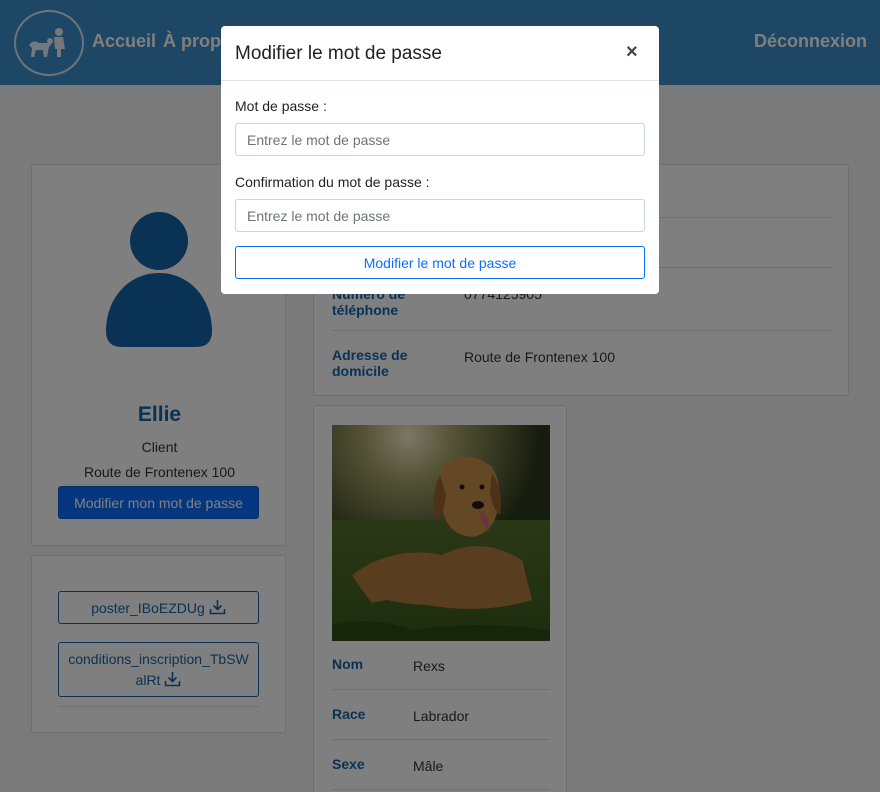 Image resolution: width=880 pixels, height=792 pixels. I want to click on confirm-password-label: Confirmation du mot de passe :, so click(332, 182).